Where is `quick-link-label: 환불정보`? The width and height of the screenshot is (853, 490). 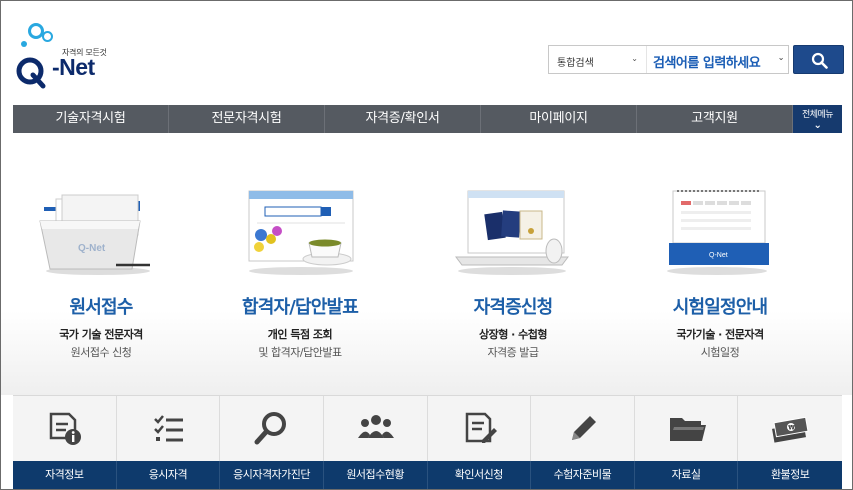 quick-link-label: 환불정보 is located at coordinates (790, 475).